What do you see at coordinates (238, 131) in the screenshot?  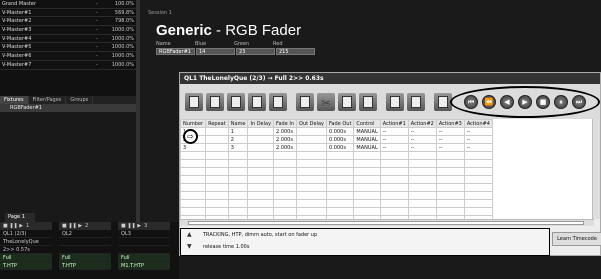 I see `cue-cell: 1` at bounding box center [238, 131].